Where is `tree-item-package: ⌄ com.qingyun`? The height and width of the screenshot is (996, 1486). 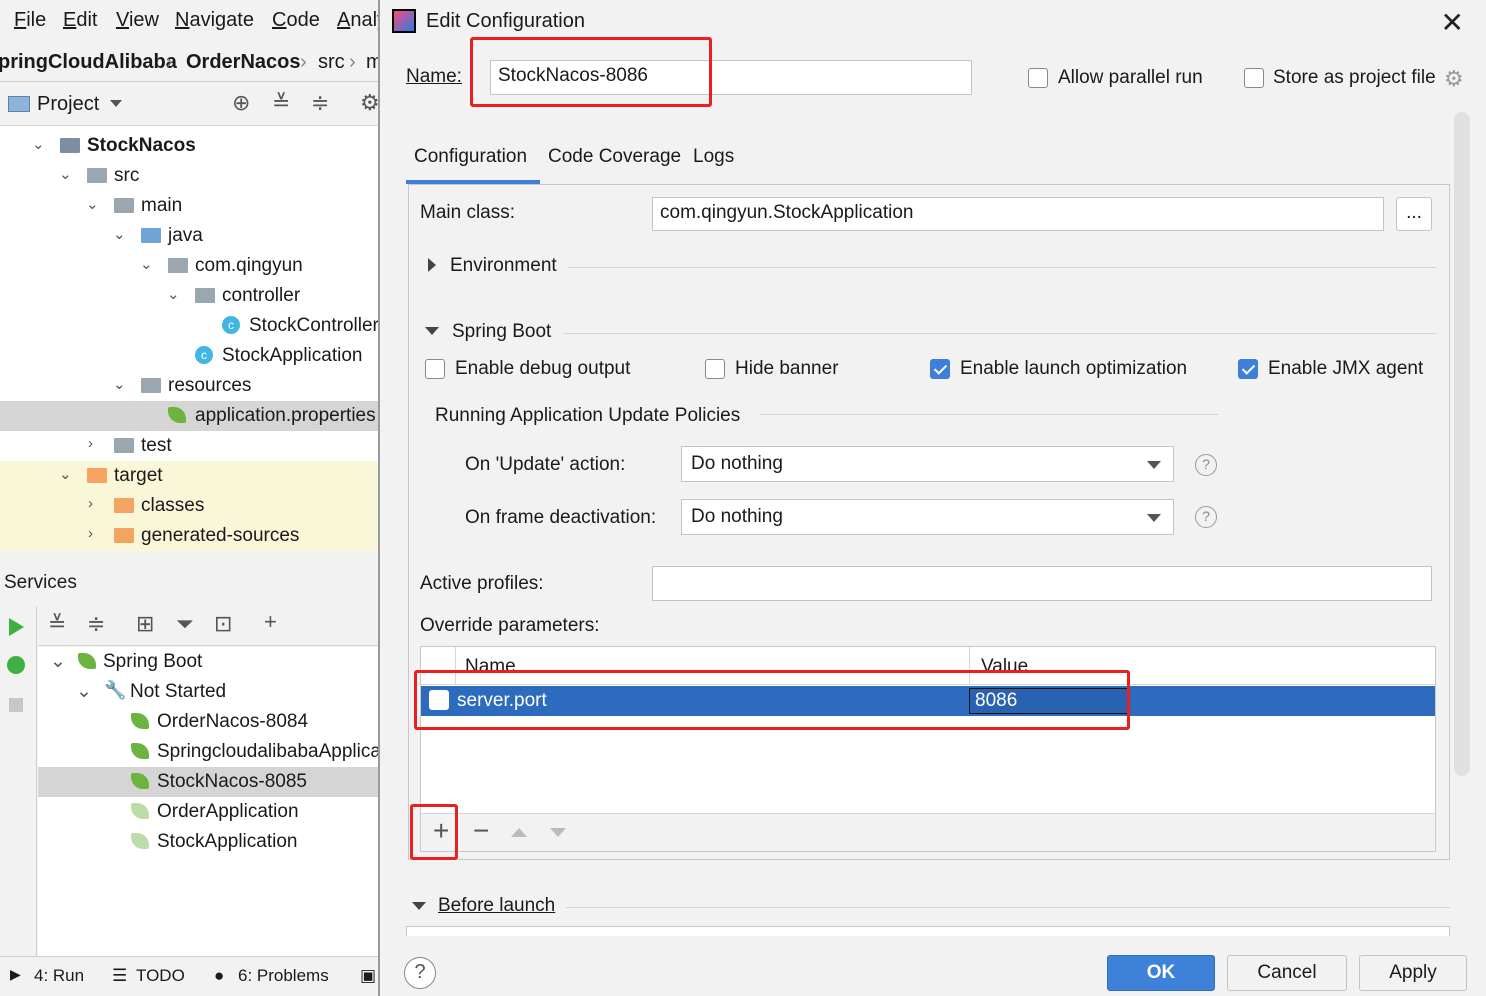 tree-item-package: ⌄ com.qingyun is located at coordinates (190, 266).